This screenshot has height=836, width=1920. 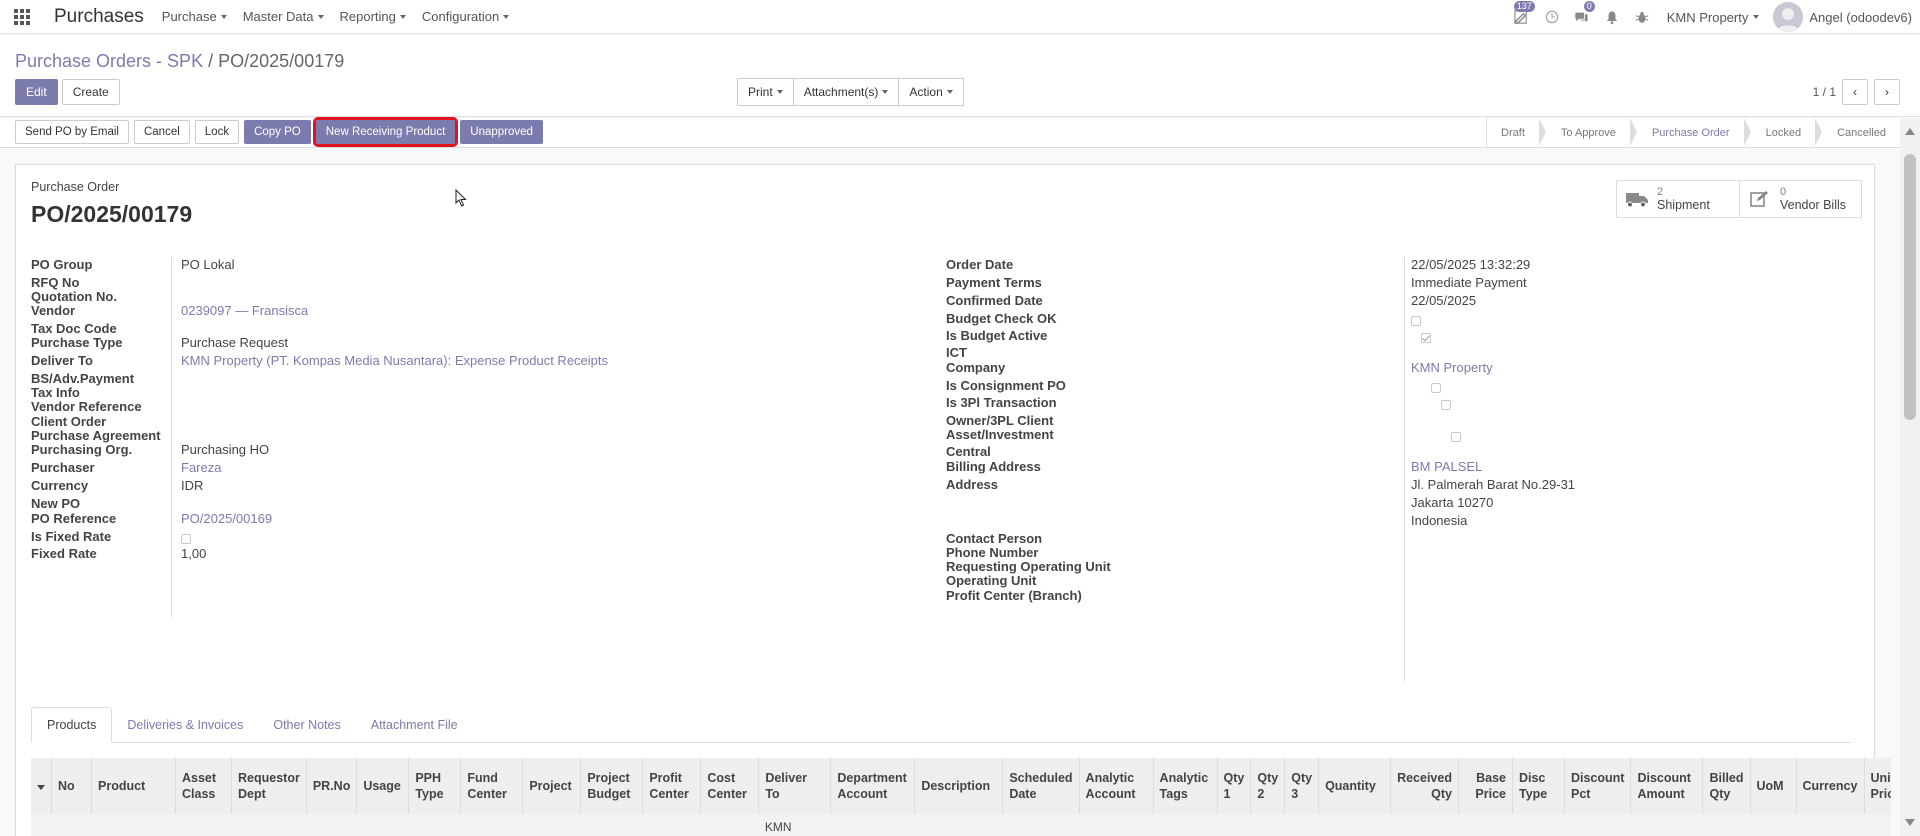 I want to click on column-header-cost-center: Cost Center, so click(x=730, y=786).